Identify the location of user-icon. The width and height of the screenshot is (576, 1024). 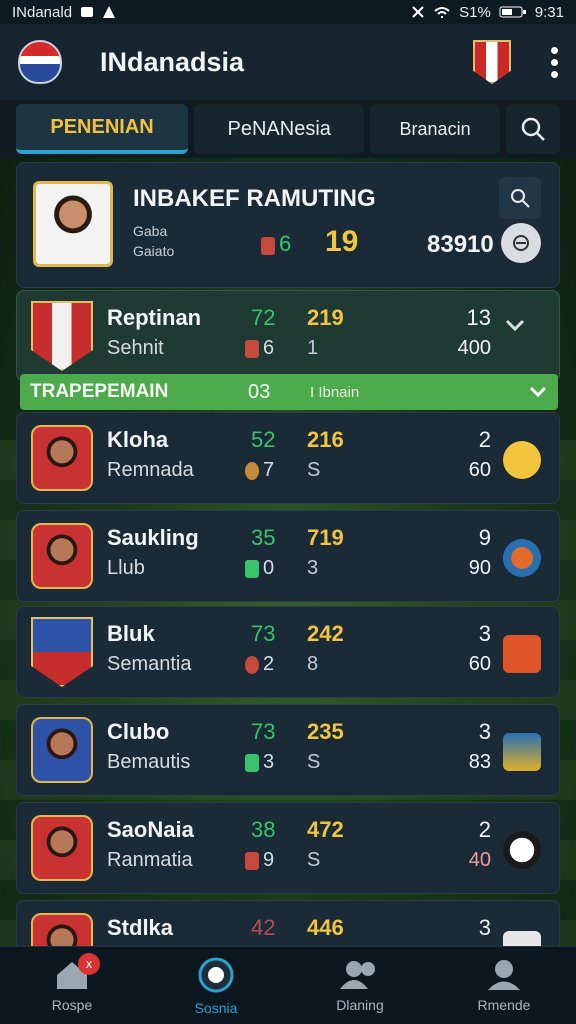
(504, 974).